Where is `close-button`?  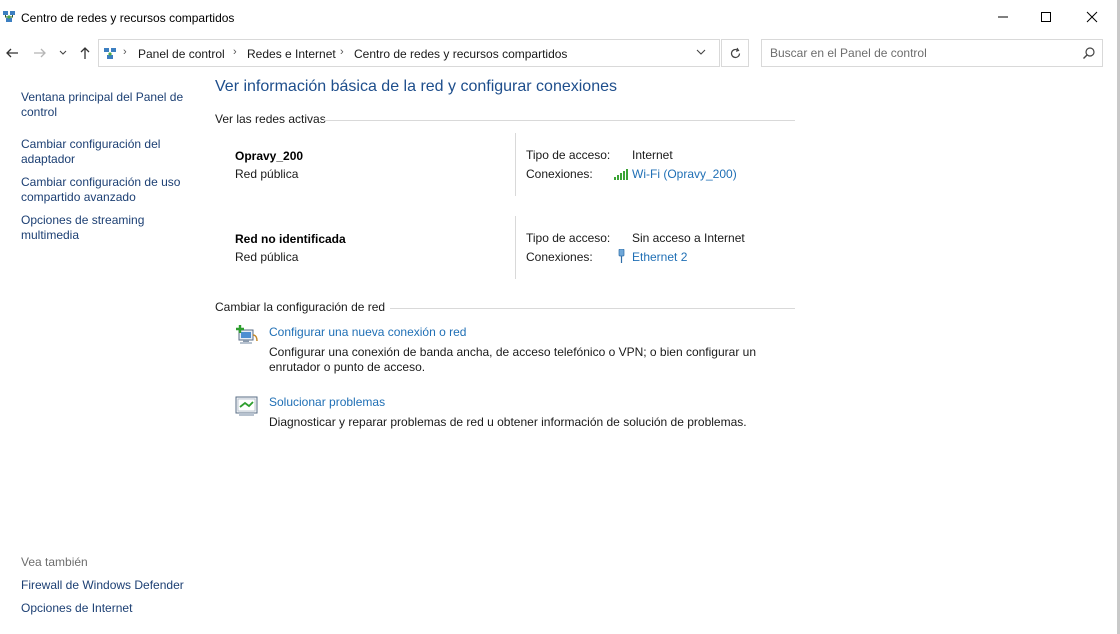 close-button is located at coordinates (1092, 17).